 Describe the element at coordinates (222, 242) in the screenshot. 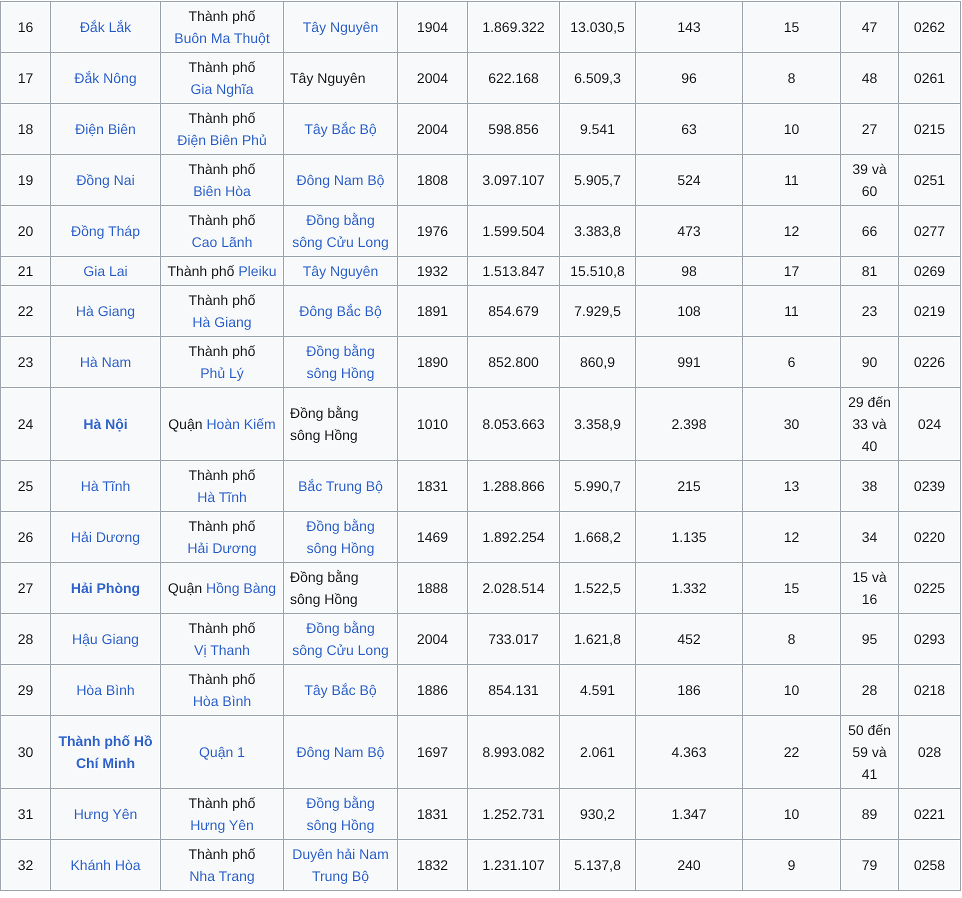

I see `capital-link: Cao Lãnh` at that location.